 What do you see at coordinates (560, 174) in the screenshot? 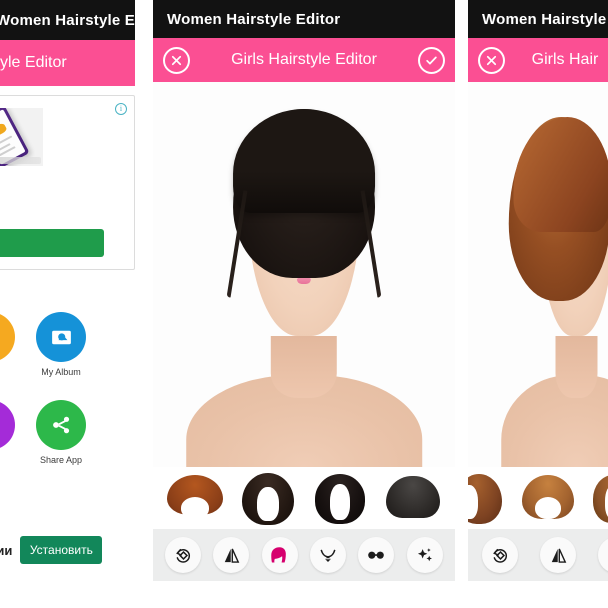
I see `hair-fringe-red` at bounding box center [560, 174].